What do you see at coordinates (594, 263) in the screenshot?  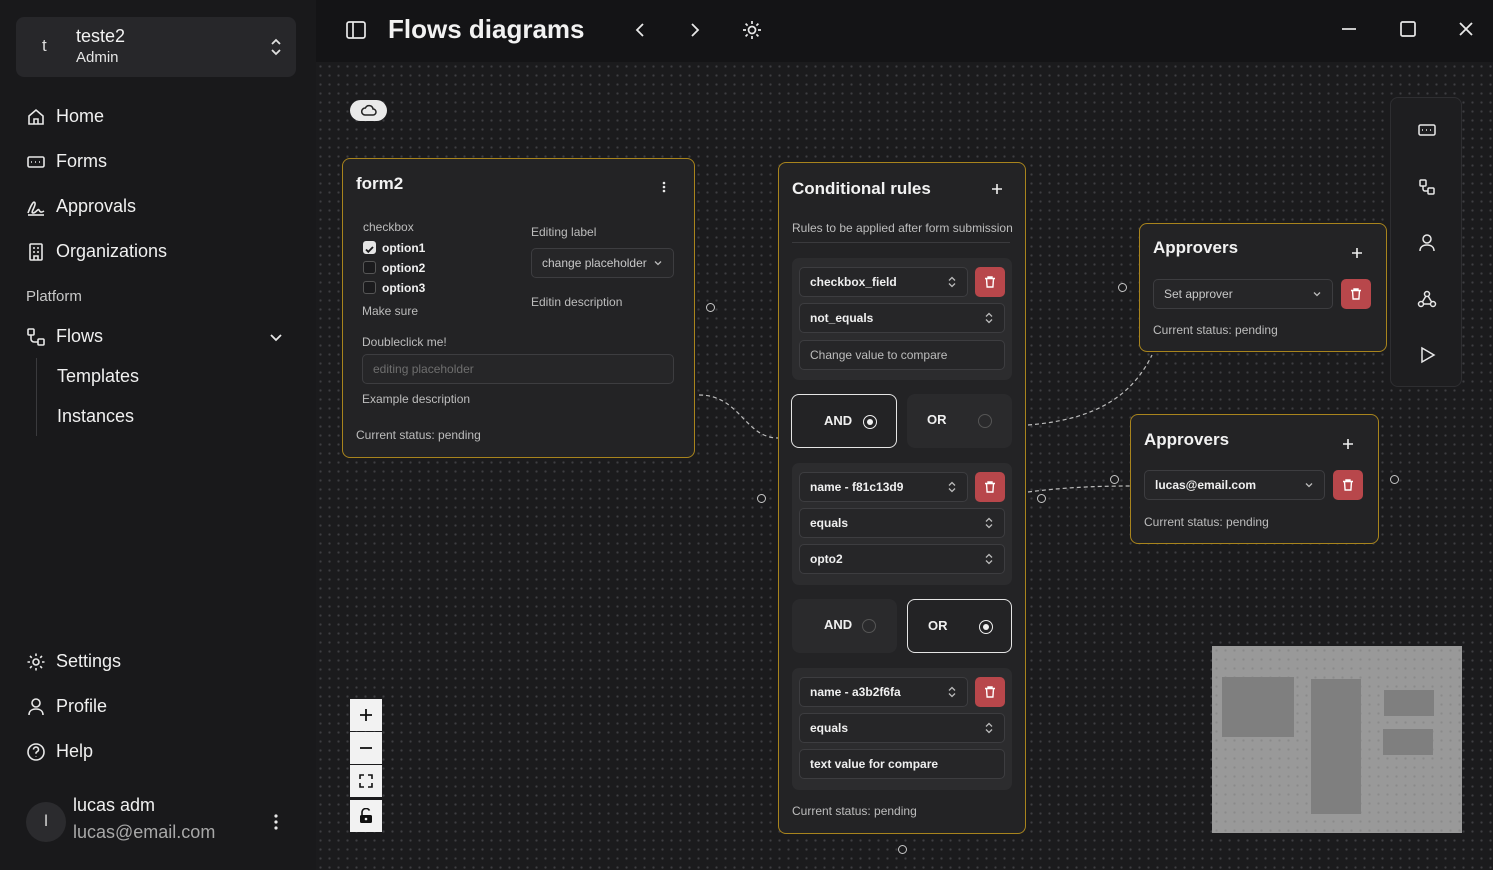 I see `select-value: change placeholder` at bounding box center [594, 263].